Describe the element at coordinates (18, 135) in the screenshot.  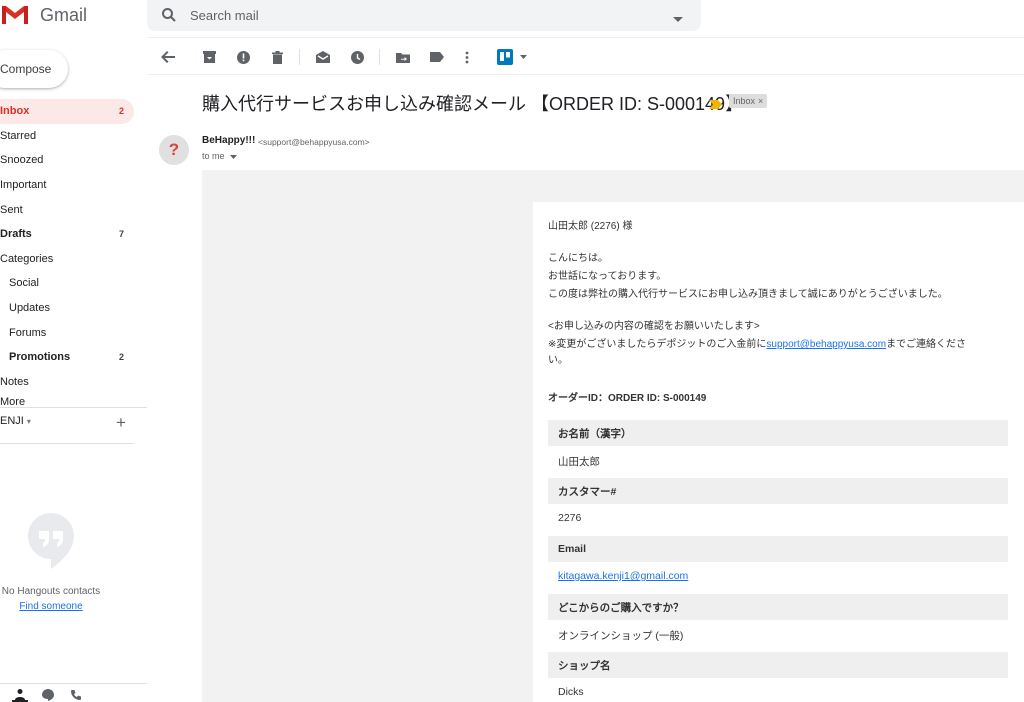
I see `sidebar-item-label: Starred` at that location.